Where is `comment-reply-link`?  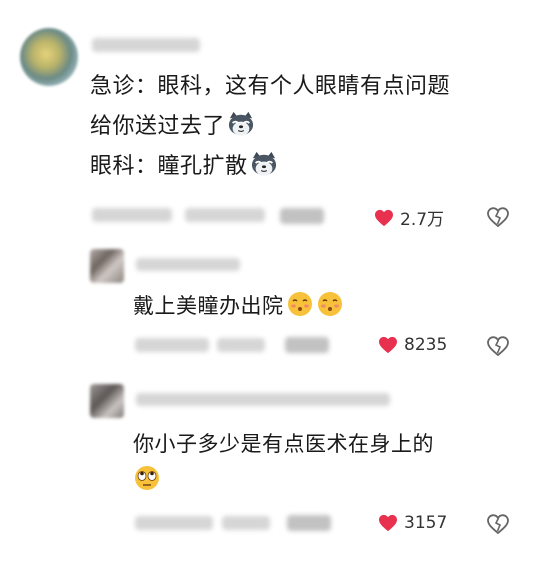 comment-reply-link is located at coordinates (302, 216).